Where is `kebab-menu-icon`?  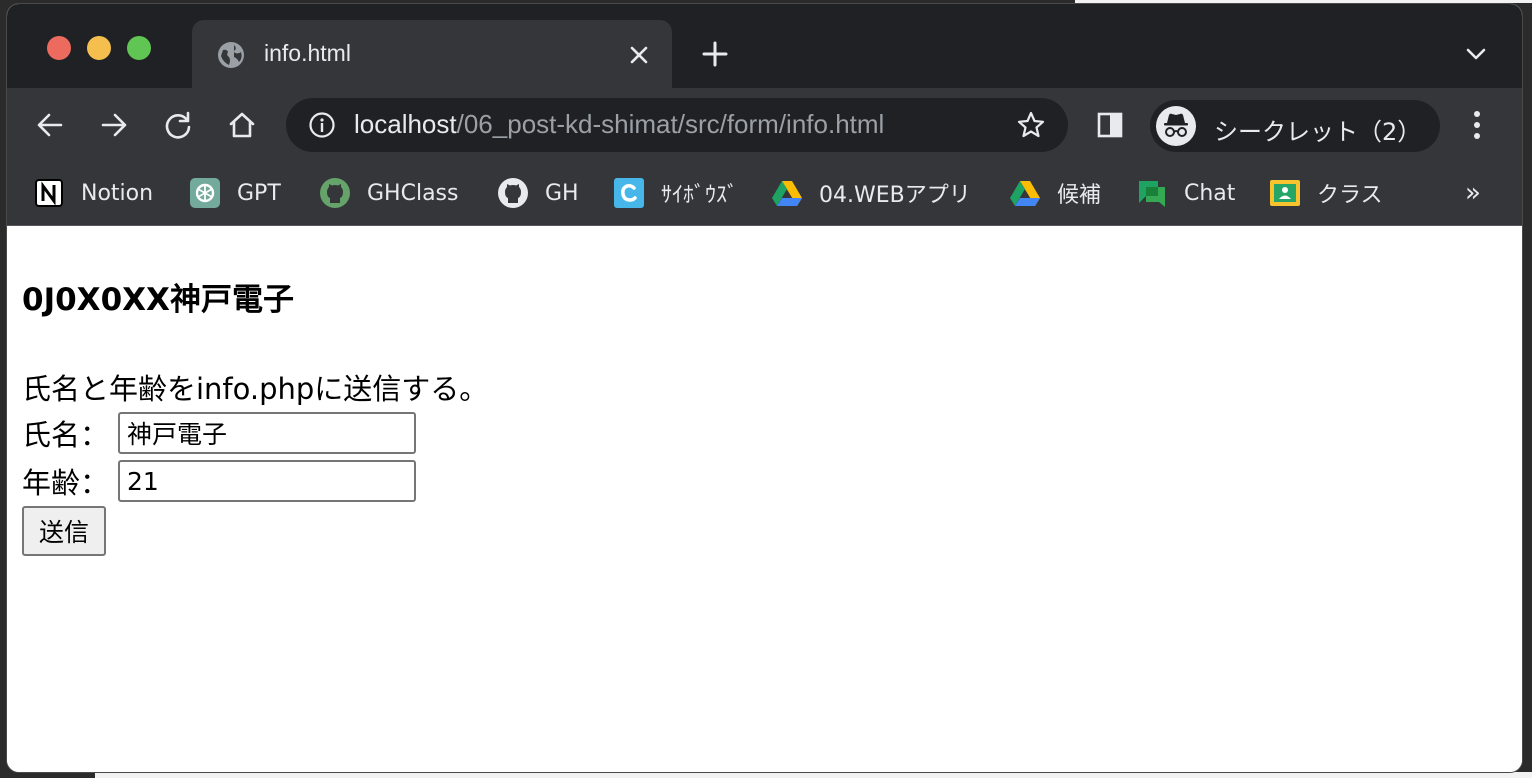 kebab-menu-icon is located at coordinates (1477, 125).